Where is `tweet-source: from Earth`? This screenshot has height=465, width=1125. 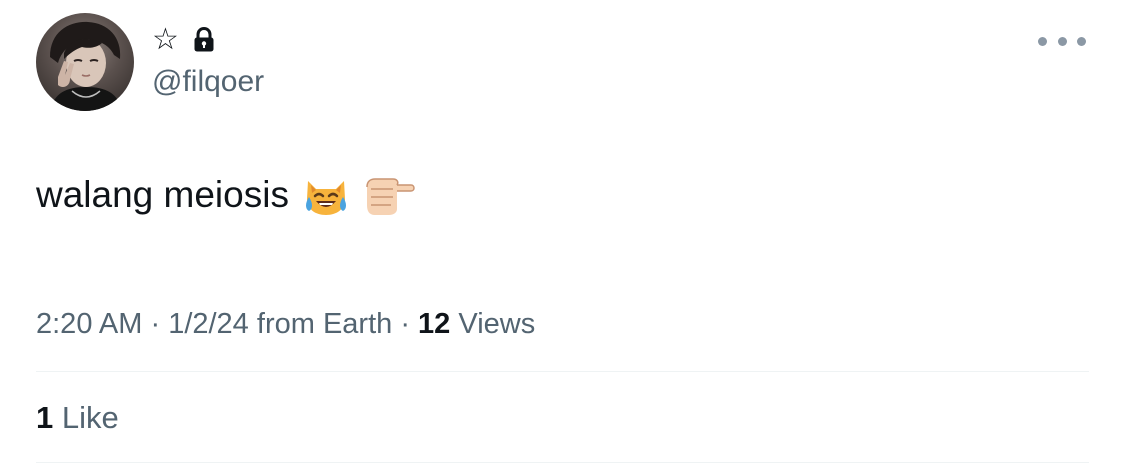
tweet-source: from Earth is located at coordinates (320, 324).